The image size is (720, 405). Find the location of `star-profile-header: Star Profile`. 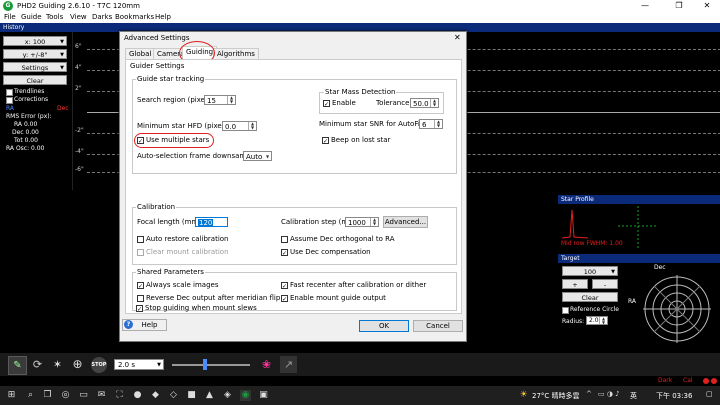

star-profile-header: Star Profile is located at coordinates (639, 199).